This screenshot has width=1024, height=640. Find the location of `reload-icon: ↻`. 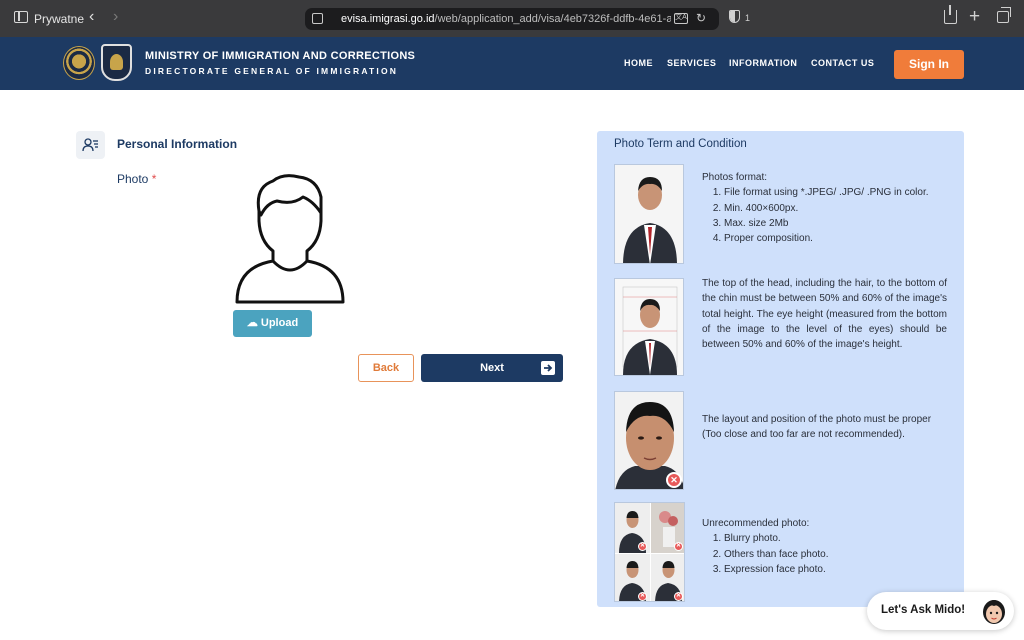

reload-icon: ↻ is located at coordinates (701, 18).